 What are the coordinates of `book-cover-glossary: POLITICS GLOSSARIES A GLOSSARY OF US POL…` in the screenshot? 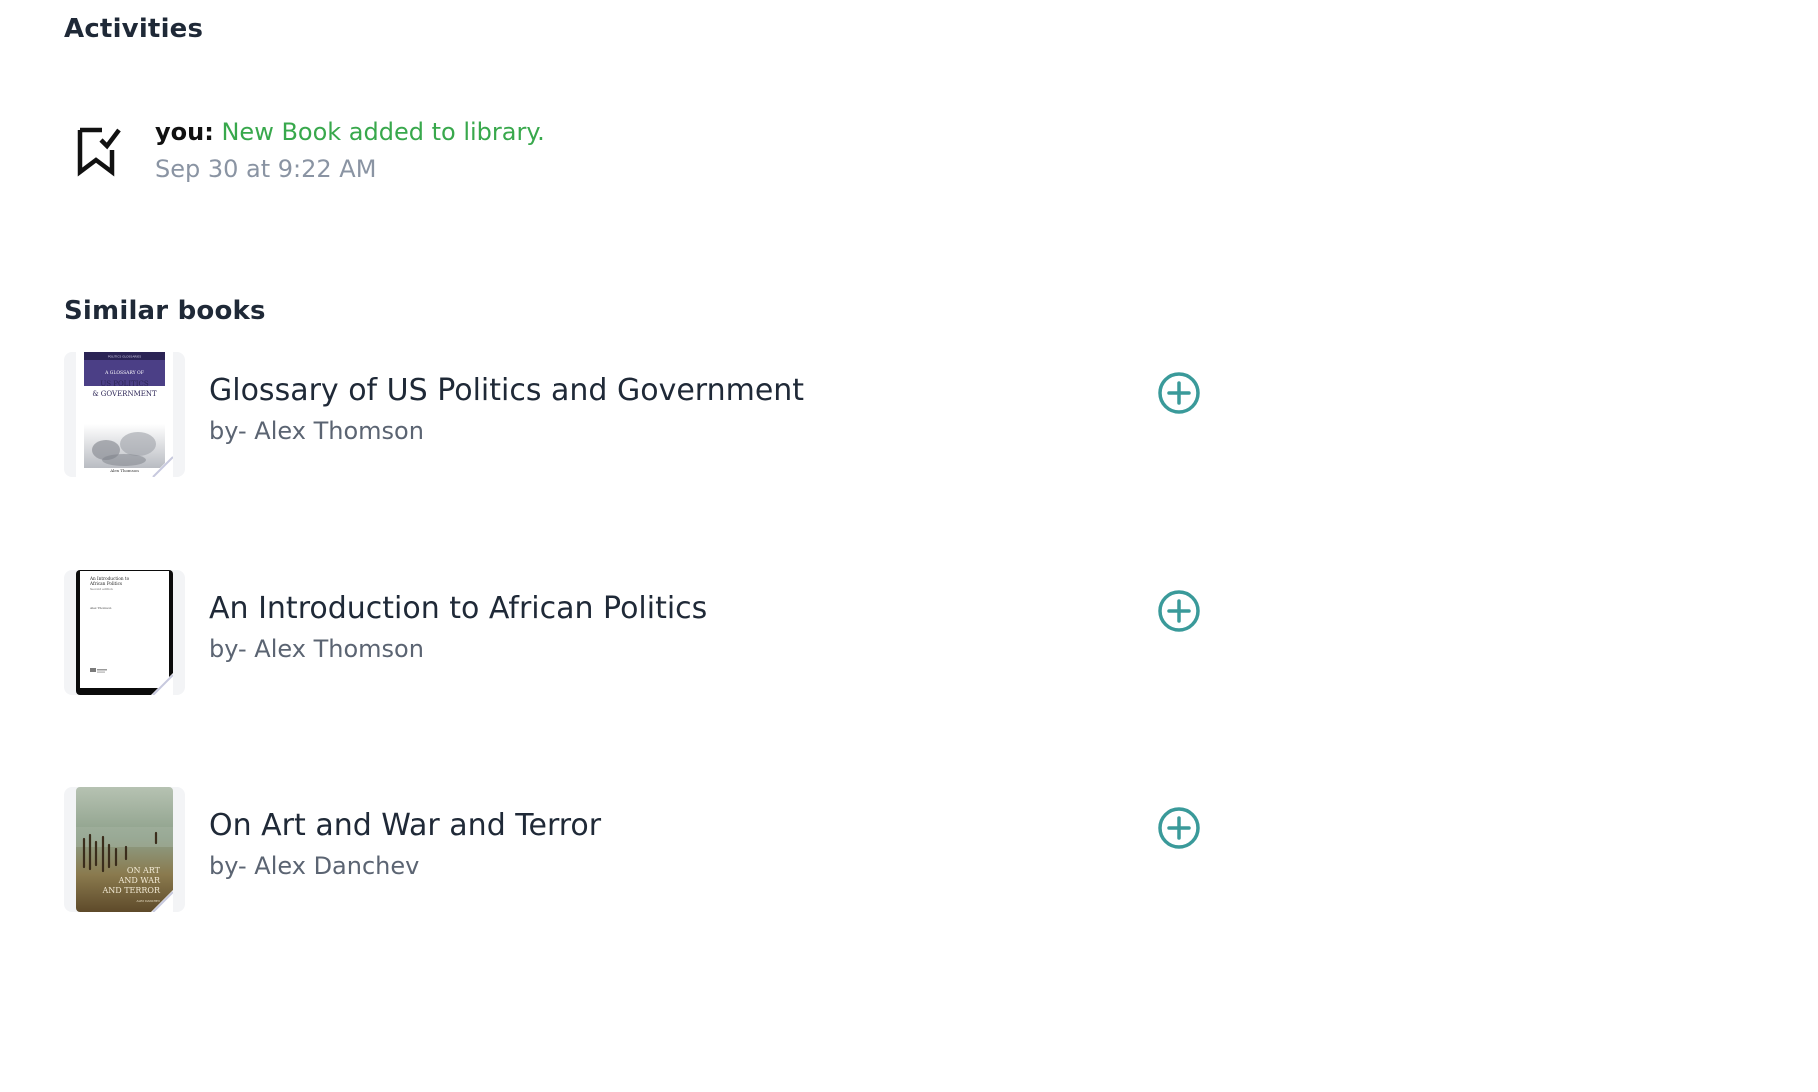 It's located at (124, 414).